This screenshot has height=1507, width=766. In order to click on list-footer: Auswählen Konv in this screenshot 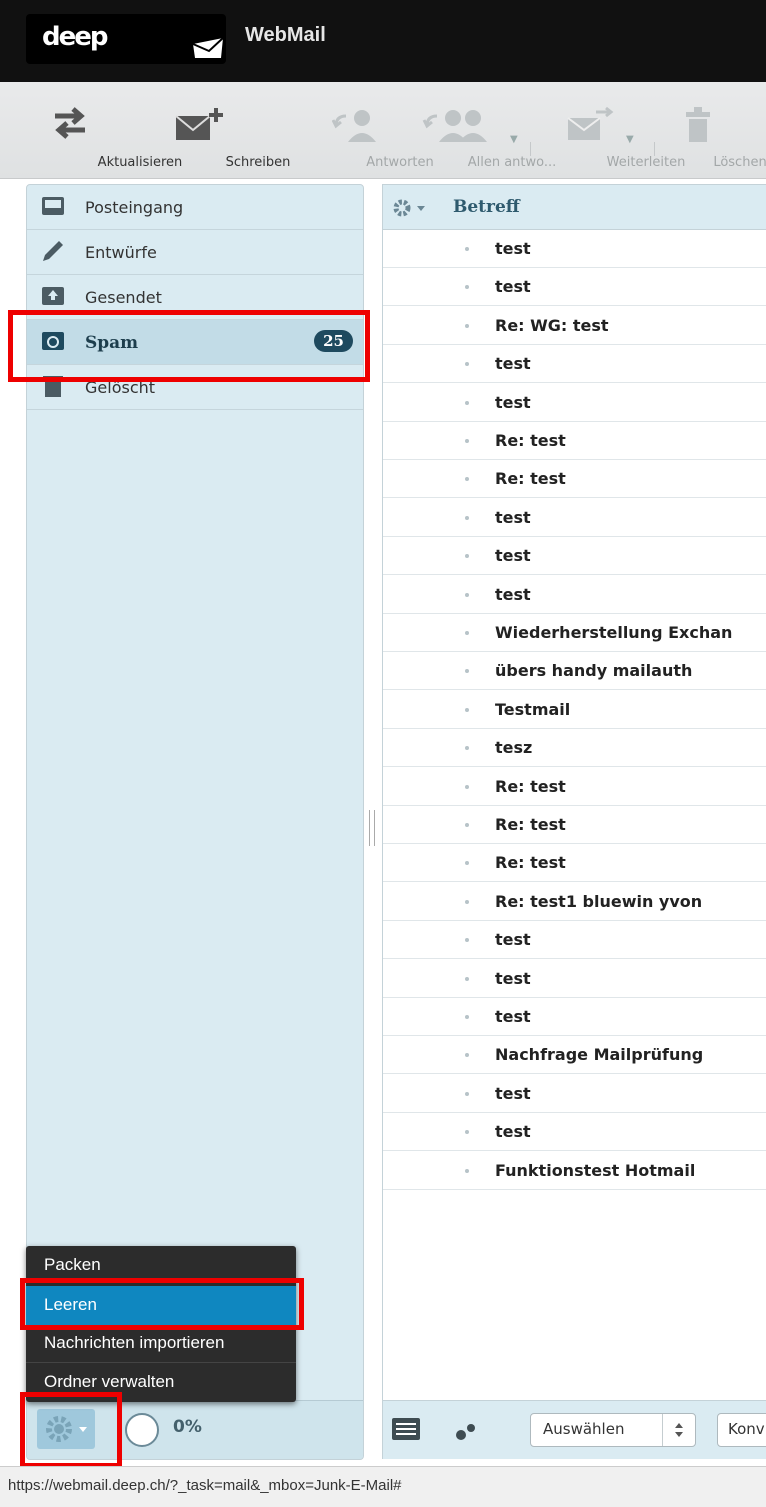, I will do `click(574, 1429)`.